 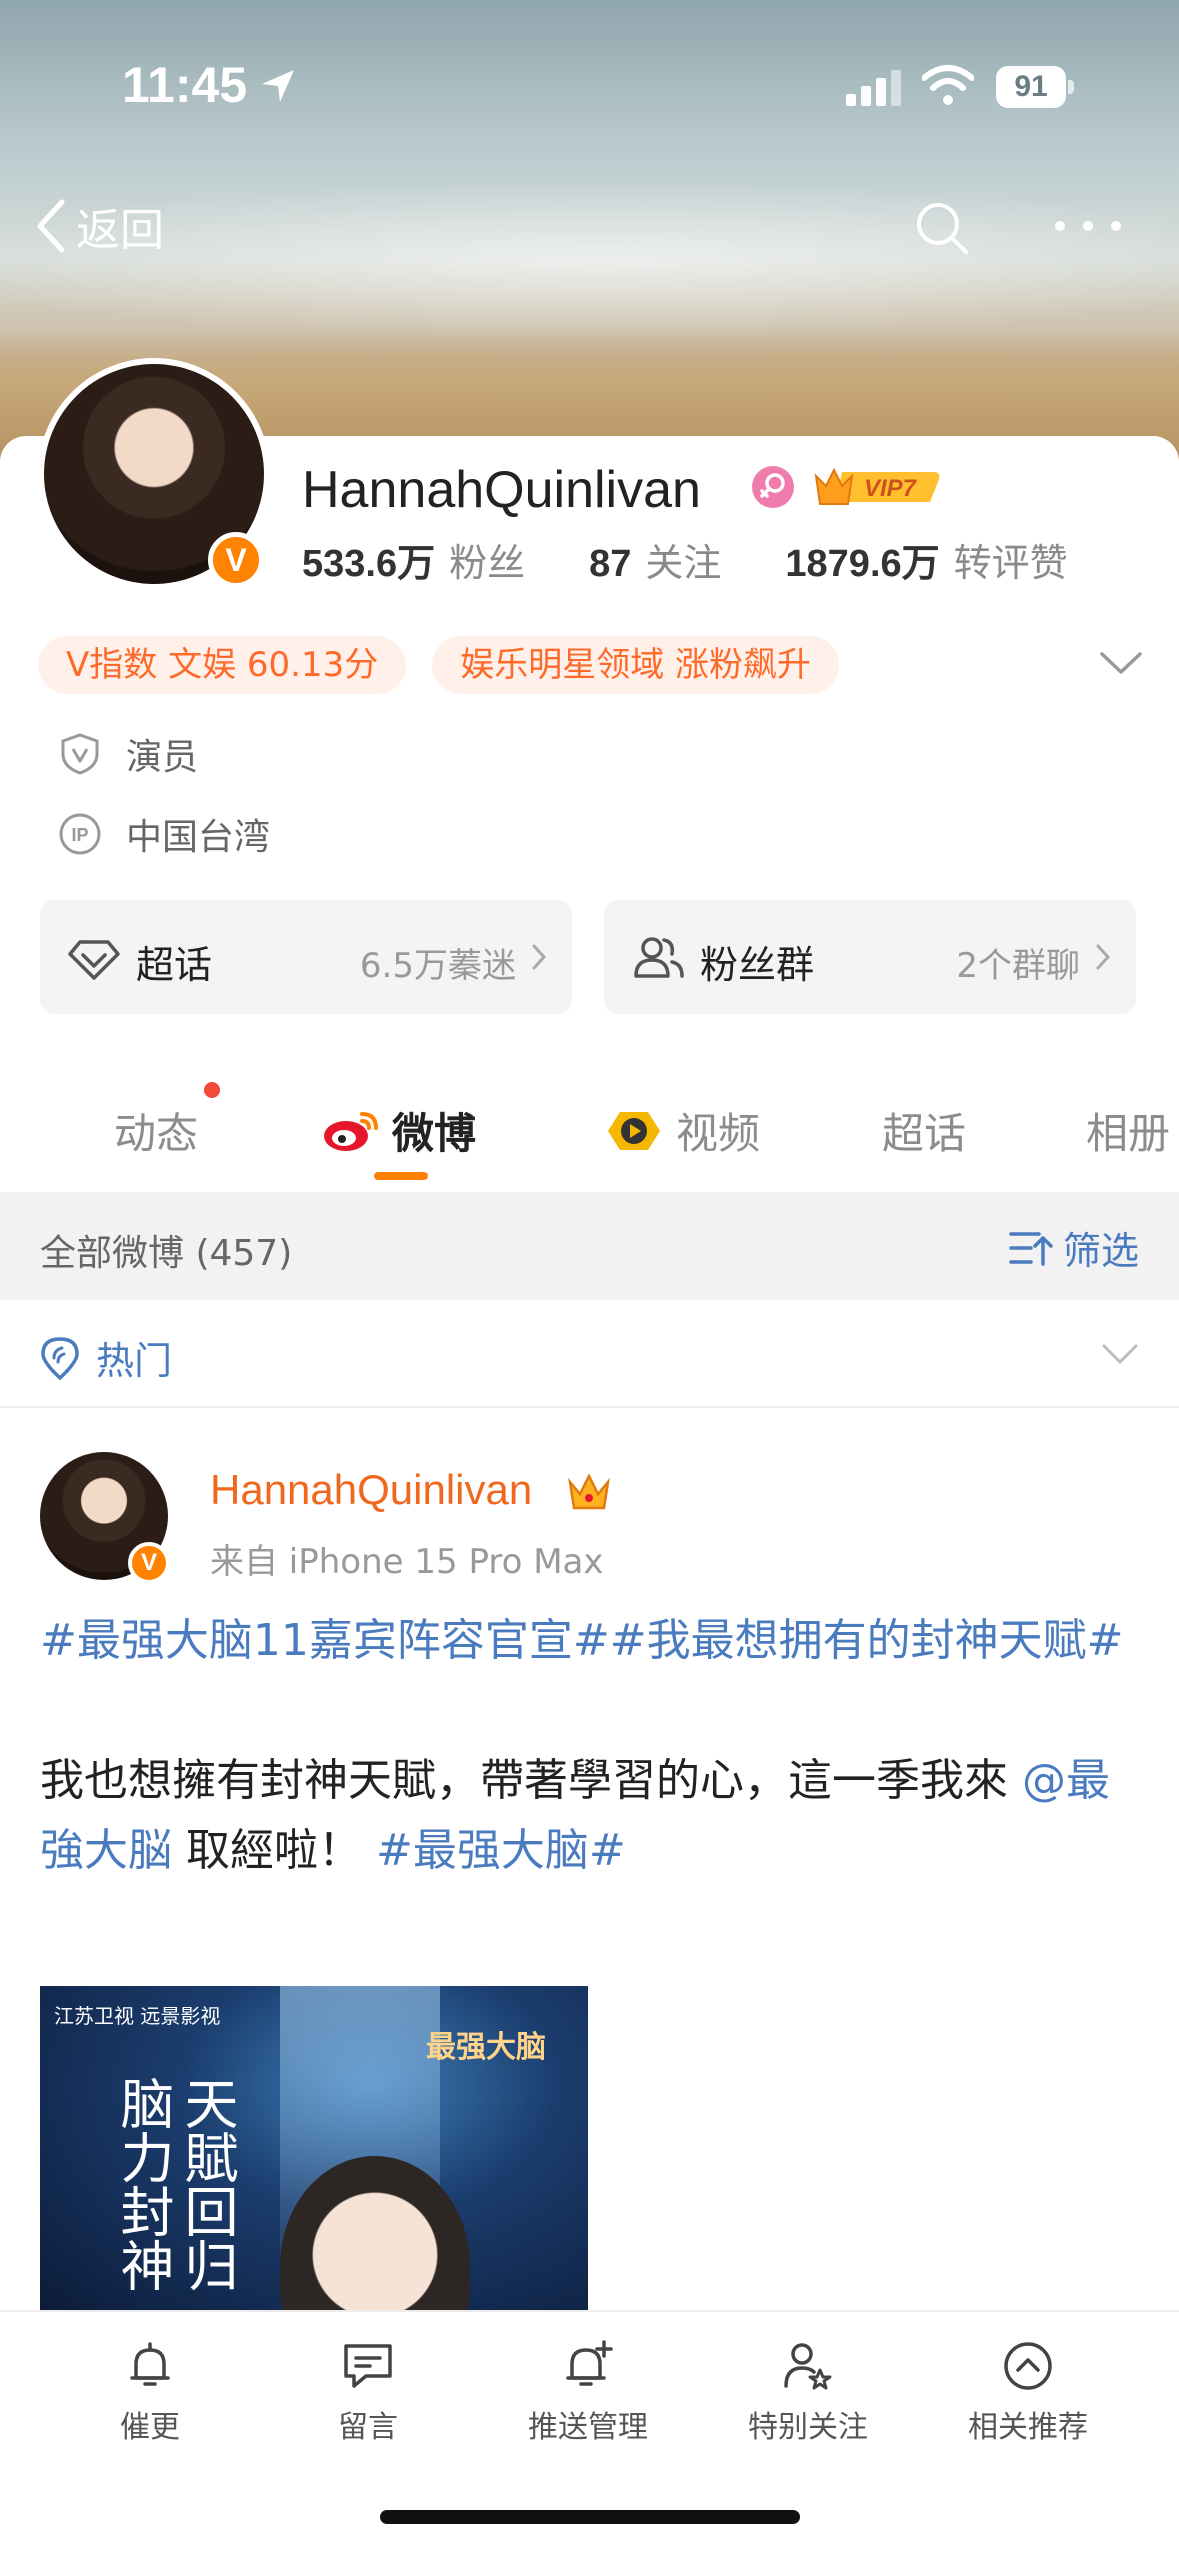 What do you see at coordinates (1071, 87) in the screenshot?
I see `battery-nub` at bounding box center [1071, 87].